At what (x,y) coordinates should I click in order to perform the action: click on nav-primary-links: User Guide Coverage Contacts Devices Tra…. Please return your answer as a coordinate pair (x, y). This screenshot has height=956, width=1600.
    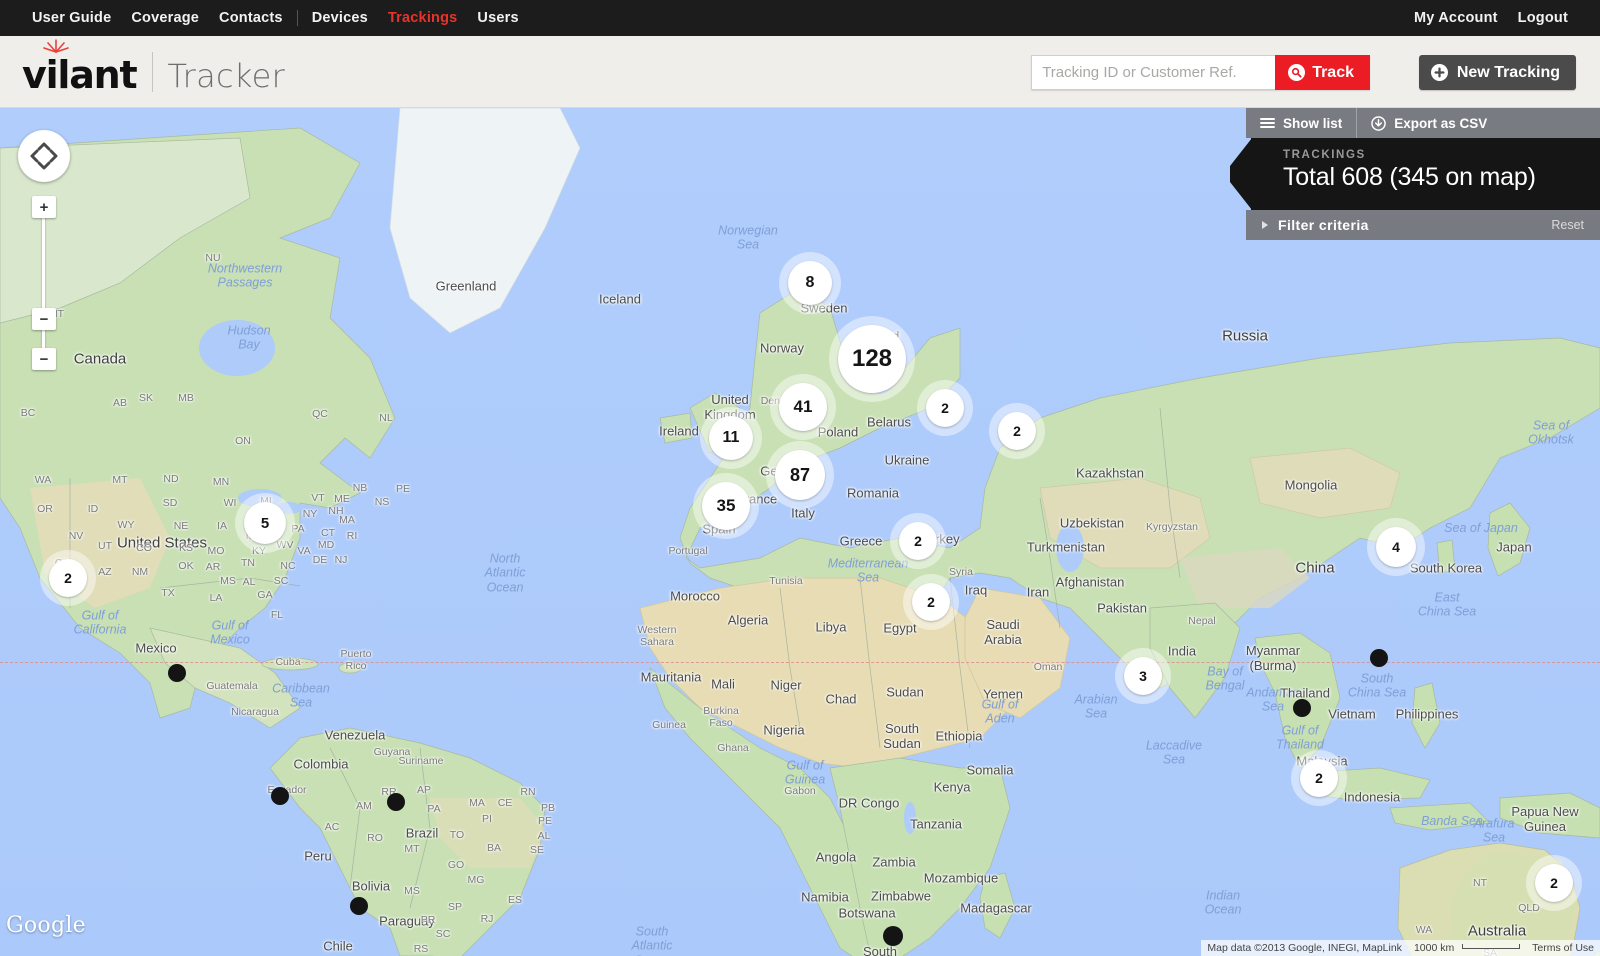
    Looking at the image, I should click on (264, 18).